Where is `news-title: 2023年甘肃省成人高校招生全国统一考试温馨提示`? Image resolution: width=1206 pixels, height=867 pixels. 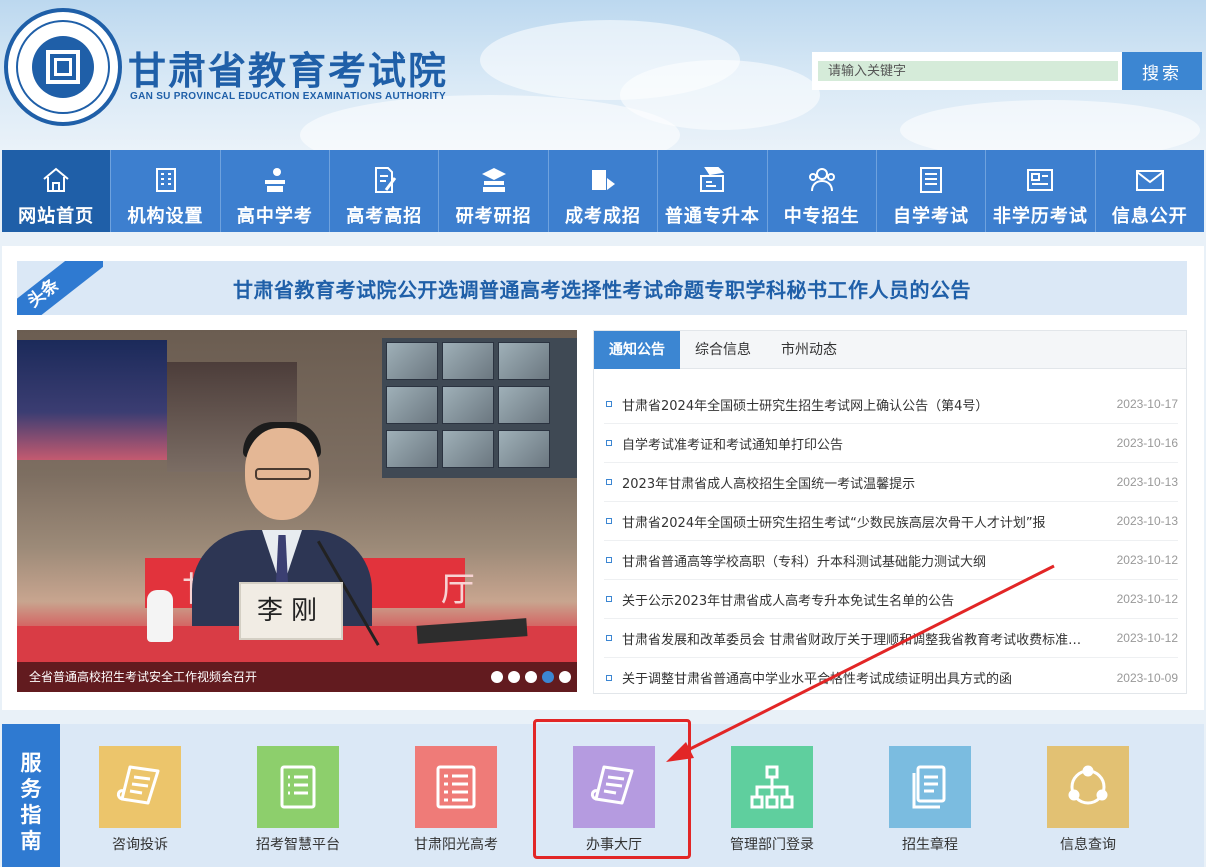 news-title: 2023年甘肃省成人高校招生全国统一考试温馨提示 is located at coordinates (865, 482).